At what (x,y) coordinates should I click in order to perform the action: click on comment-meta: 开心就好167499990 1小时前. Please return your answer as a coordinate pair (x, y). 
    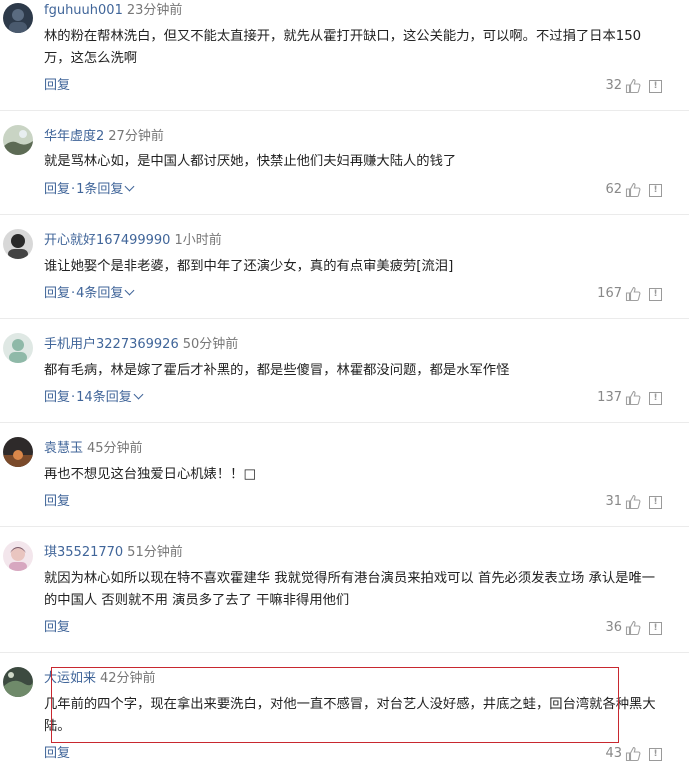
    Looking at the image, I should click on (133, 241).